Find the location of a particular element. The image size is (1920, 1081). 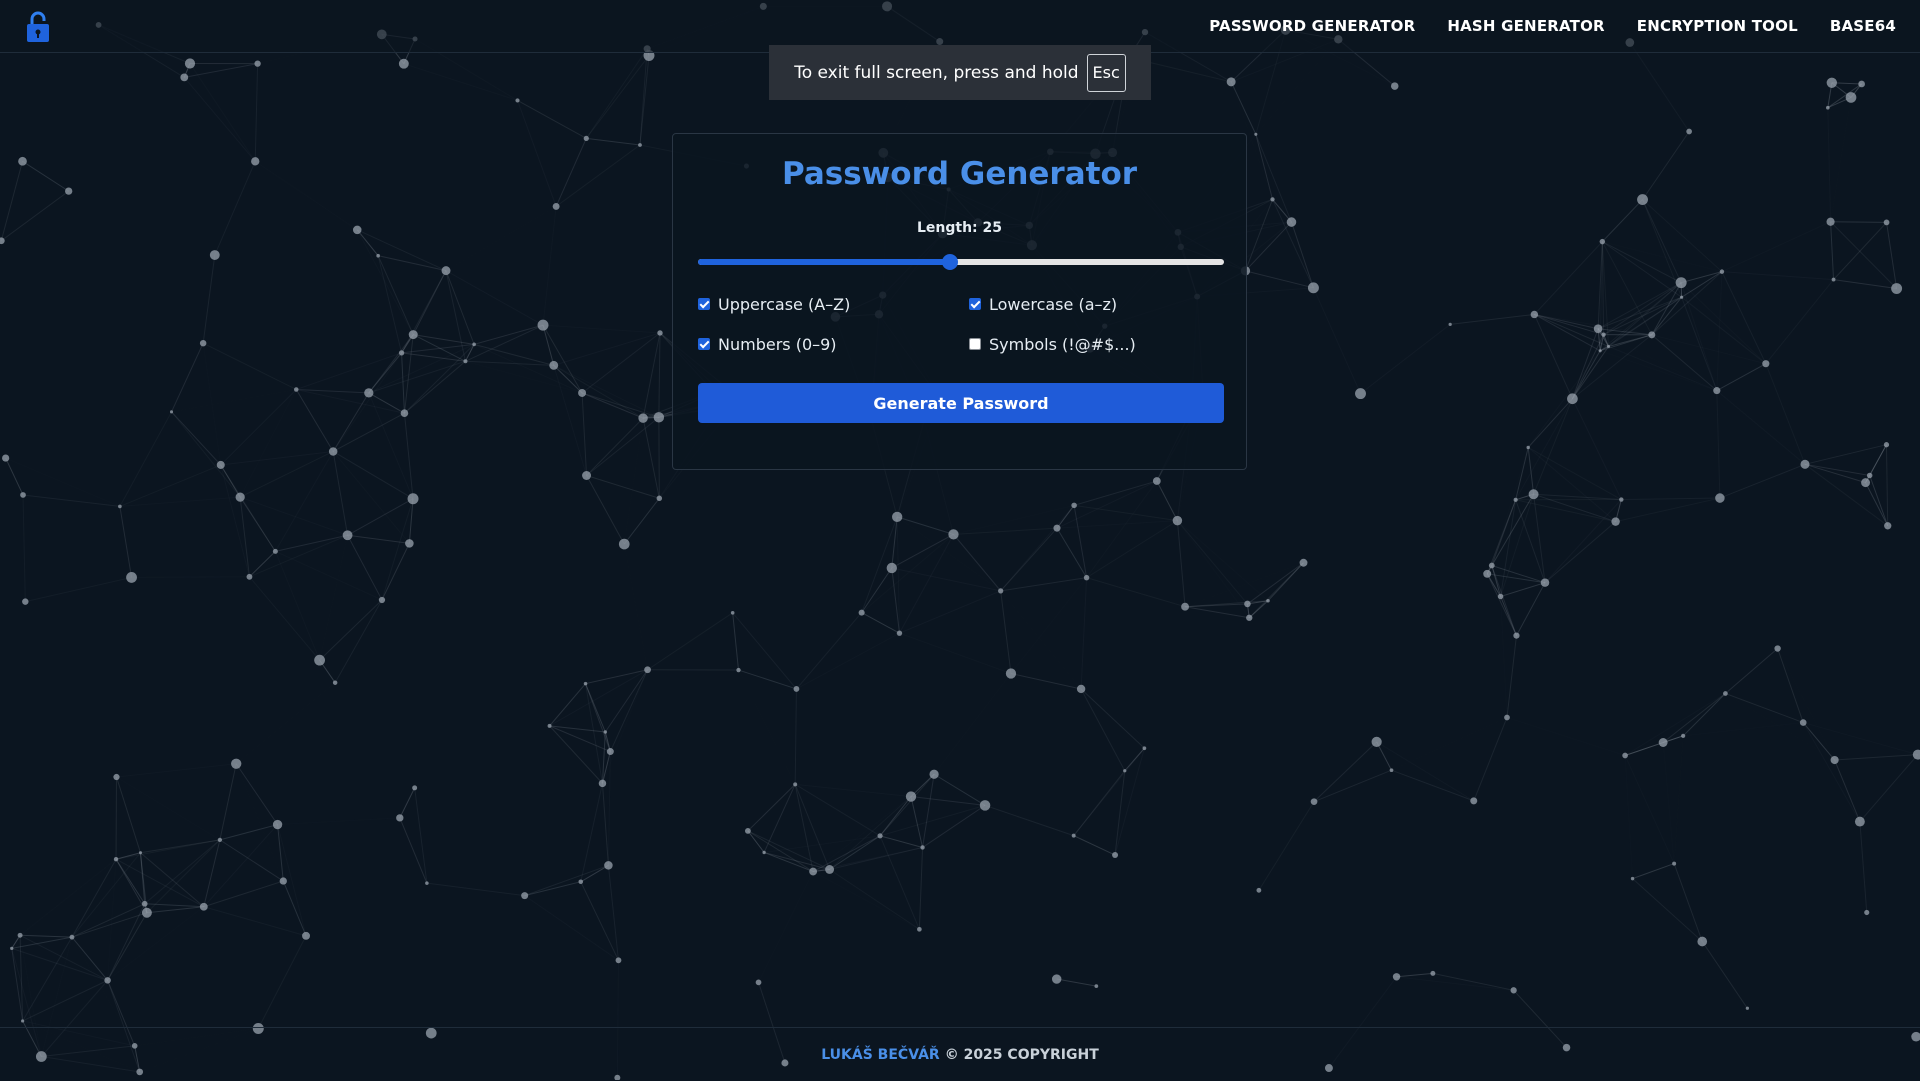

option-symbols: Symbols (!@#$...) is located at coordinates (1096, 344).